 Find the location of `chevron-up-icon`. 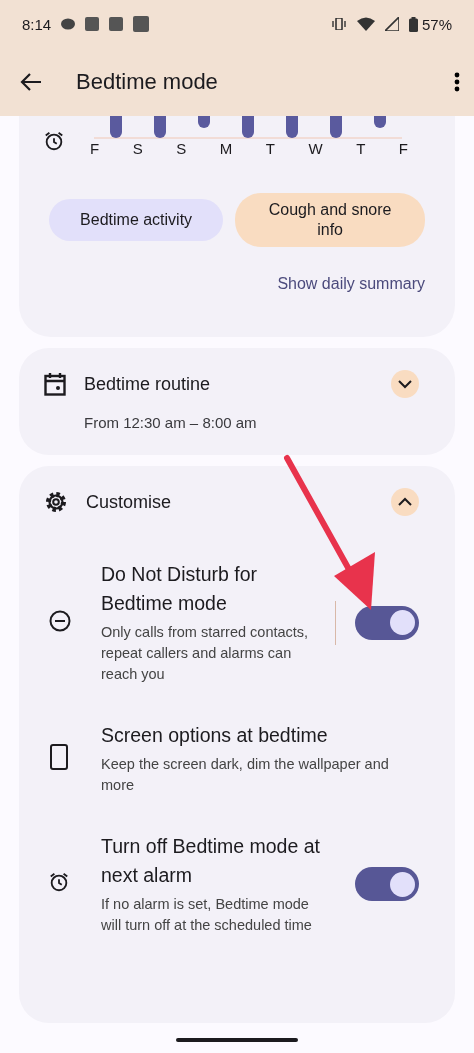

chevron-up-icon is located at coordinates (405, 502).